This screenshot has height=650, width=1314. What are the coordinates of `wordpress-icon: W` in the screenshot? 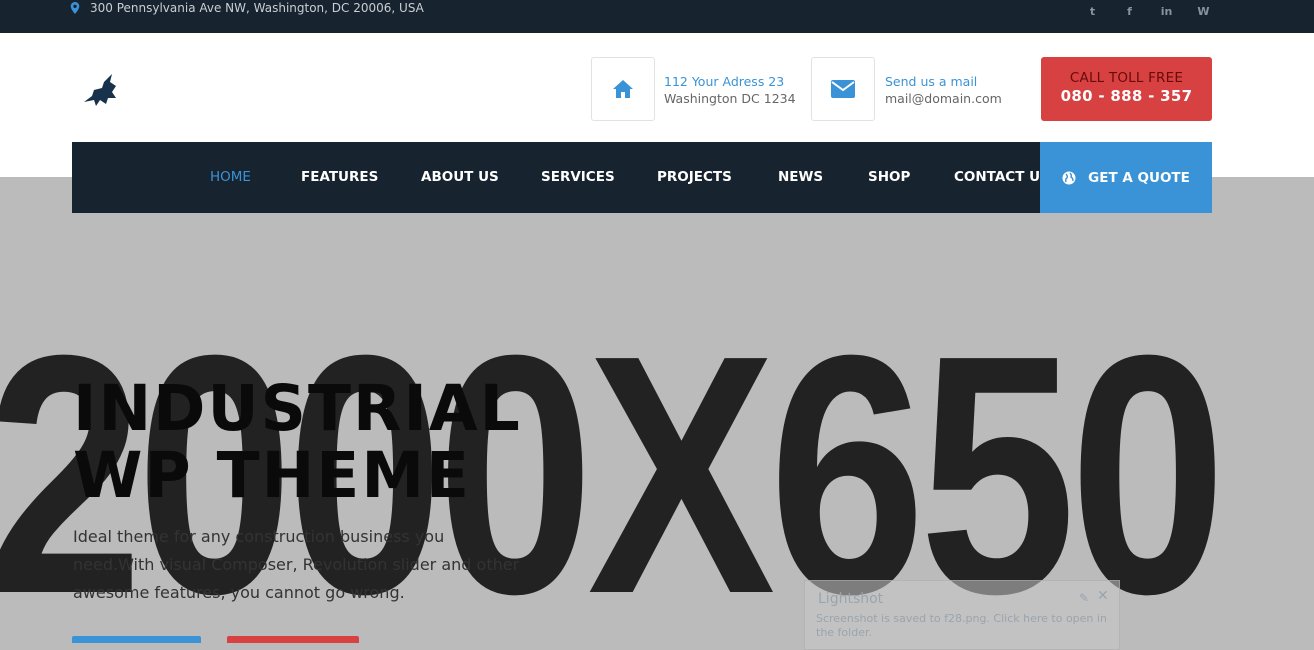 It's located at (1203, 11).